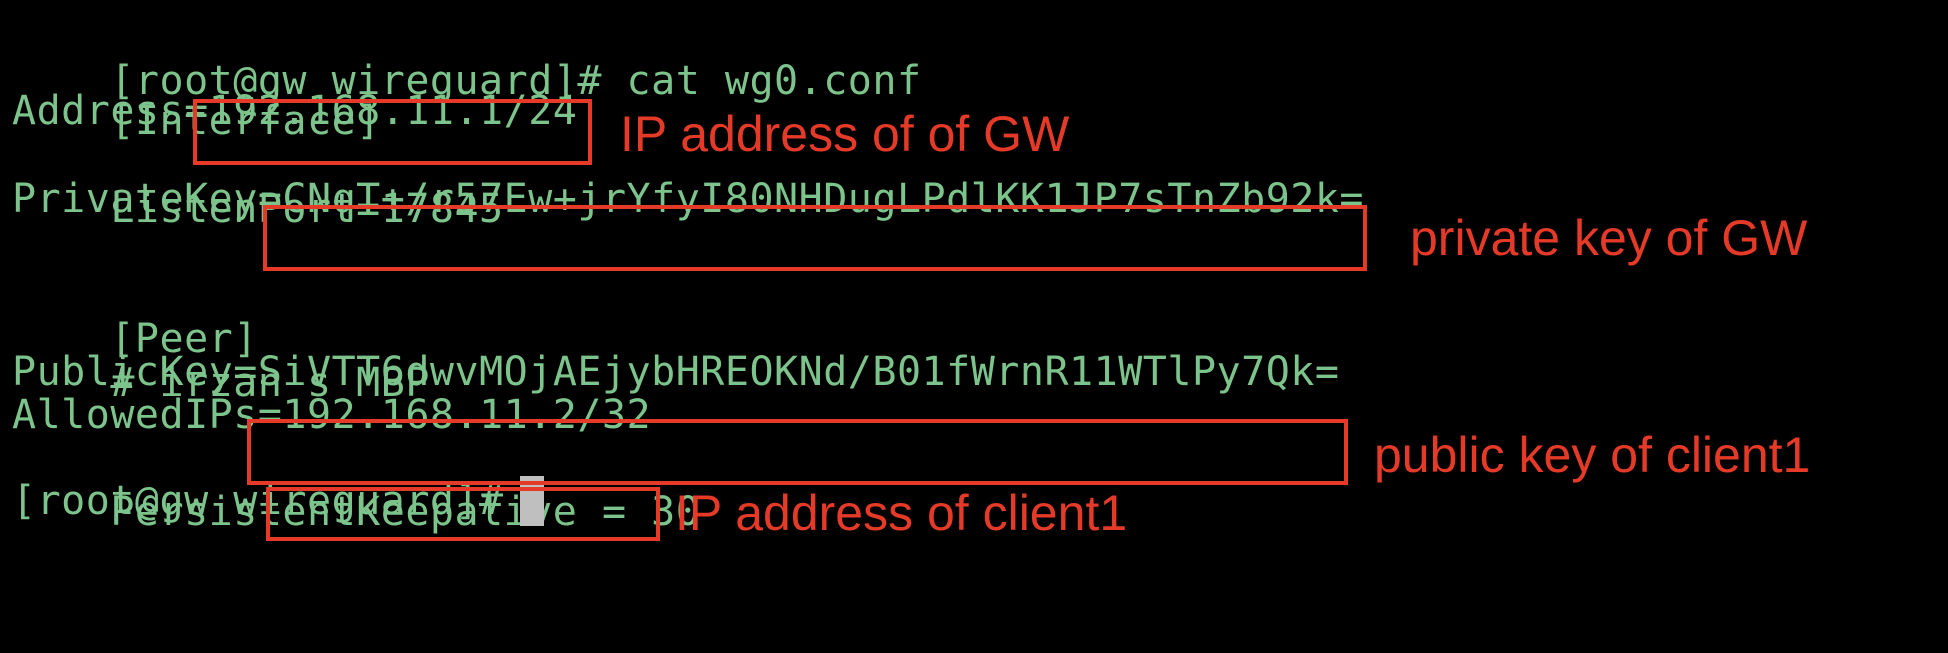 This screenshot has height=653, width=1948. Describe the element at coordinates (901, 513) in the screenshot. I see `annotation-client-ip: IP address of client1` at that location.